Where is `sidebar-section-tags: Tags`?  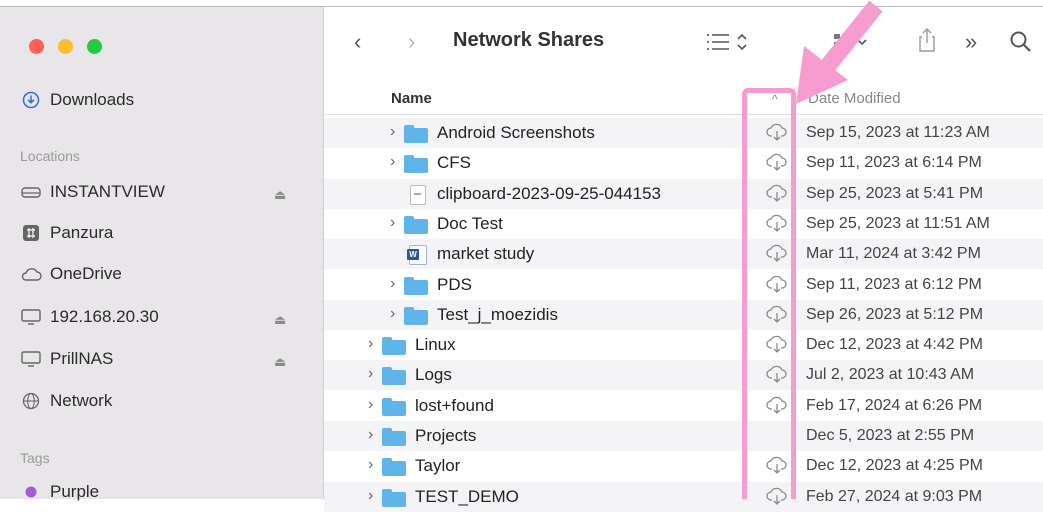 sidebar-section-tags: Tags is located at coordinates (35, 458).